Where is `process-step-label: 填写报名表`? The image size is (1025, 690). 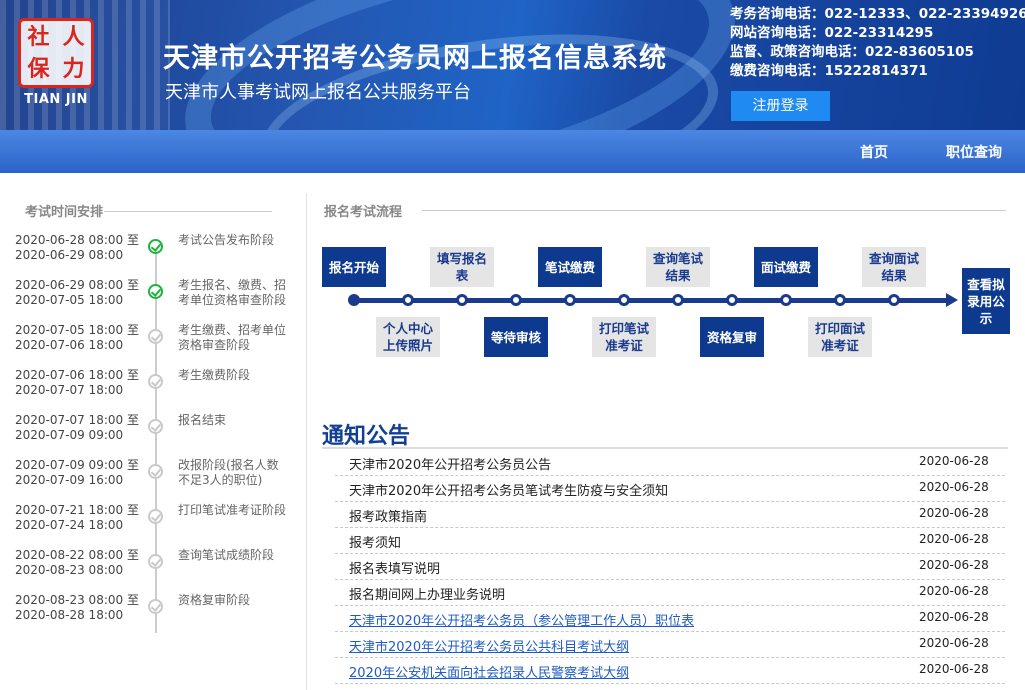
process-step-label: 填写报名表 is located at coordinates (461, 267).